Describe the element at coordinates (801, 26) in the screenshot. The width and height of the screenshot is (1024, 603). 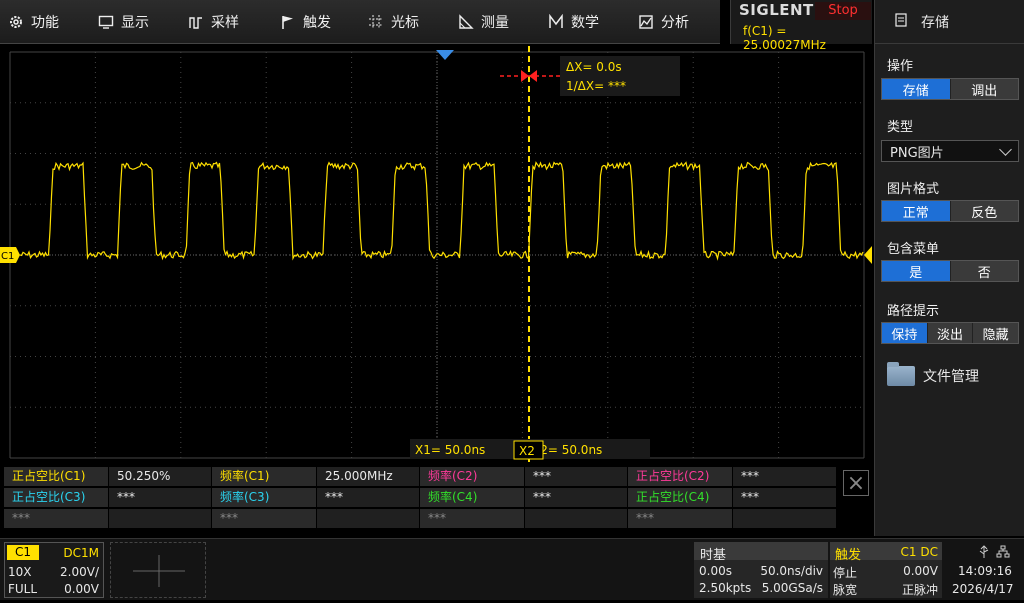
I see `brand-area: SIGLENT Stop f(C1) = 25.00027MHz` at that location.